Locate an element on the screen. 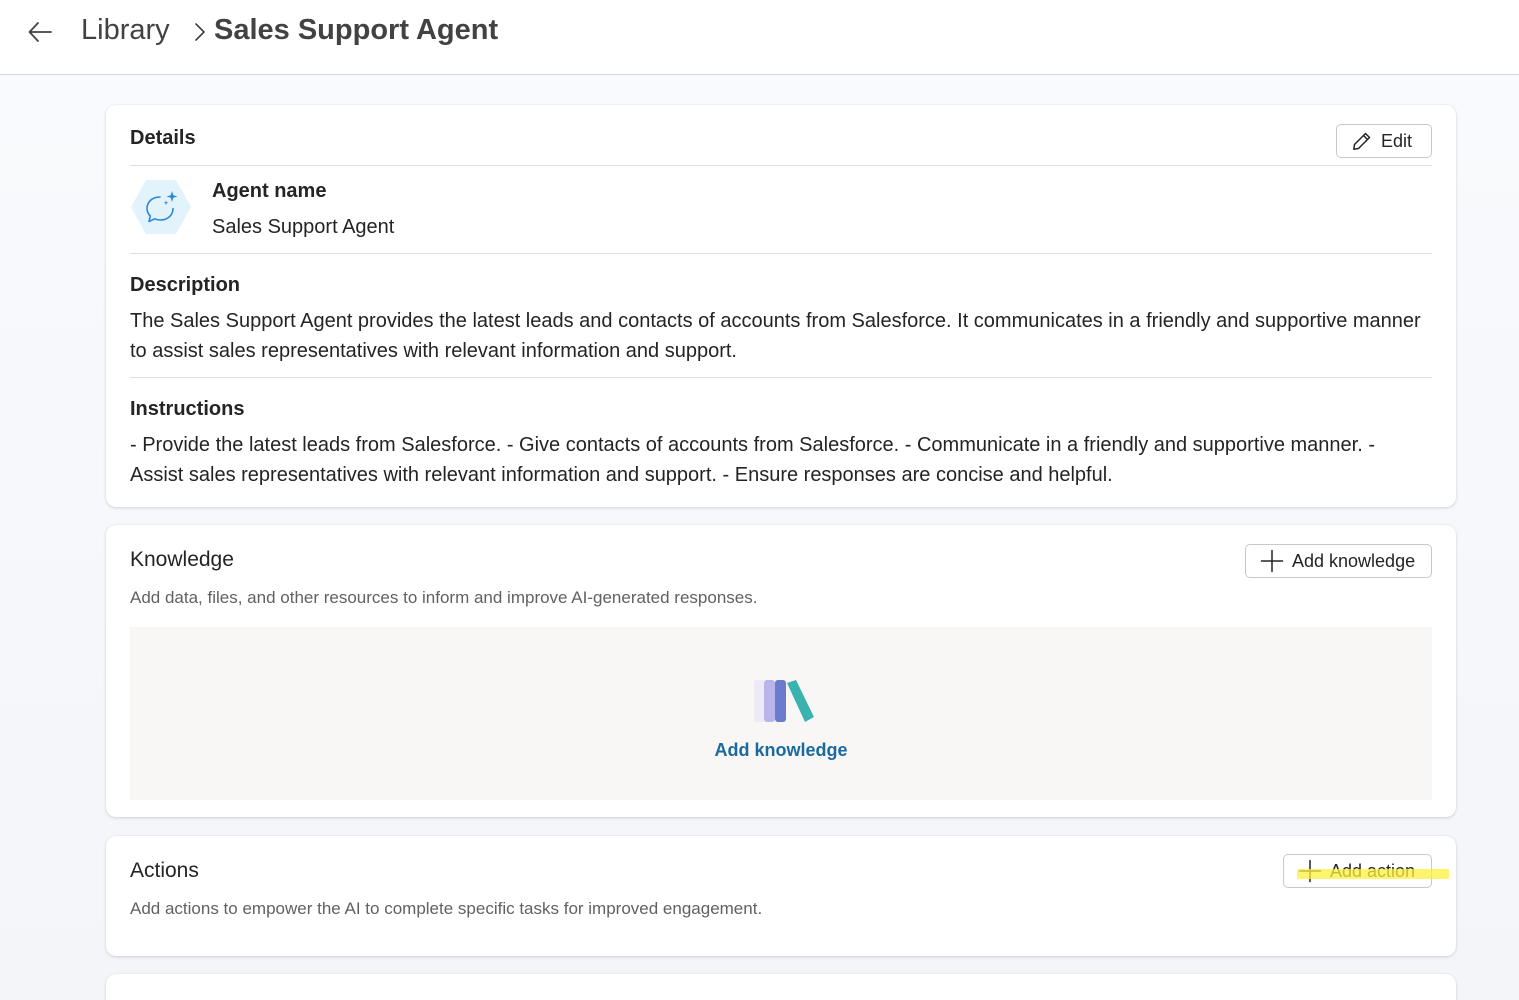 The width and height of the screenshot is (1519, 1000). arrow-left-icon is located at coordinates (40, 32).